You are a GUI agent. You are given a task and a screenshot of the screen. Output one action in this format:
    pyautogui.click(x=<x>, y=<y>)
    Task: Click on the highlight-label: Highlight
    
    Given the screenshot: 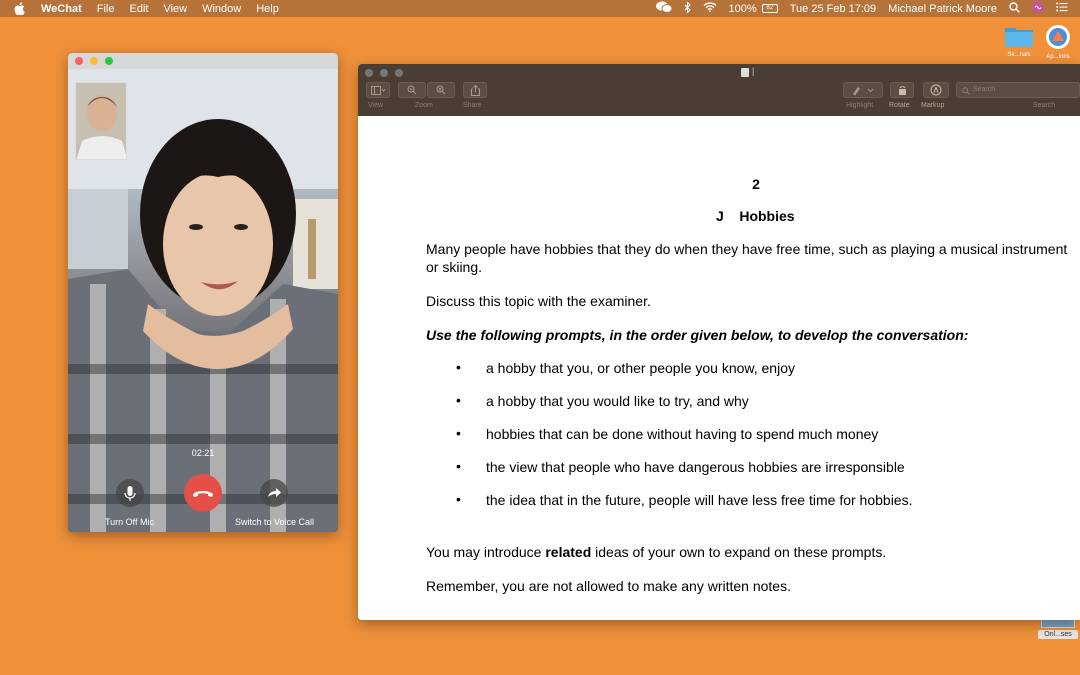 What is the action you would take?
    pyautogui.click(x=860, y=105)
    